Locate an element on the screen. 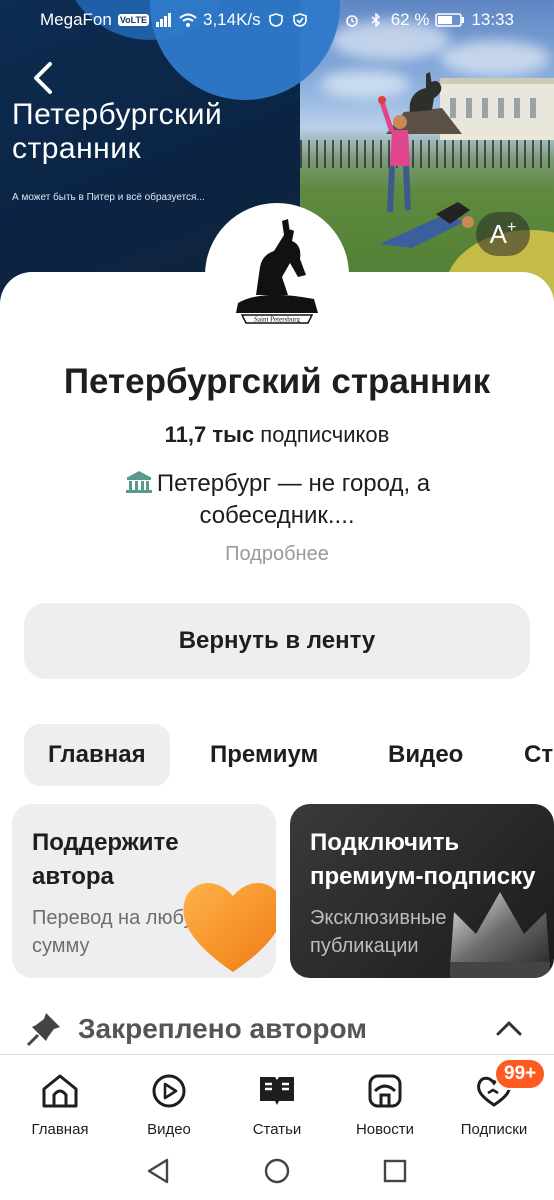 The image size is (554, 1200). bottom-navigation: Главная Видео Статьи Новости Подписки is located at coordinates (277, 1098).